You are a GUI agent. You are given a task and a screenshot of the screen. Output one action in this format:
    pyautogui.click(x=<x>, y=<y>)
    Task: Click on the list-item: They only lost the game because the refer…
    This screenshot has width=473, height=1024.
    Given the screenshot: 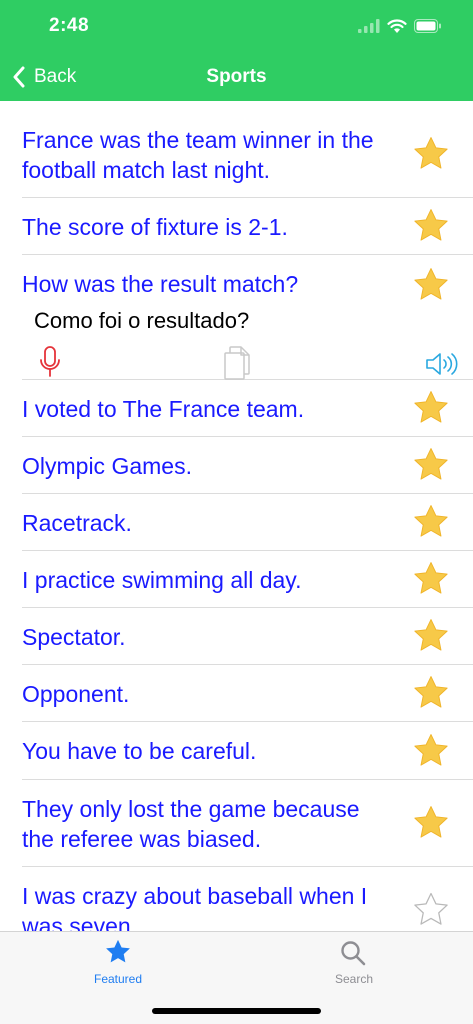 What is the action you would take?
    pyautogui.click(x=247, y=823)
    